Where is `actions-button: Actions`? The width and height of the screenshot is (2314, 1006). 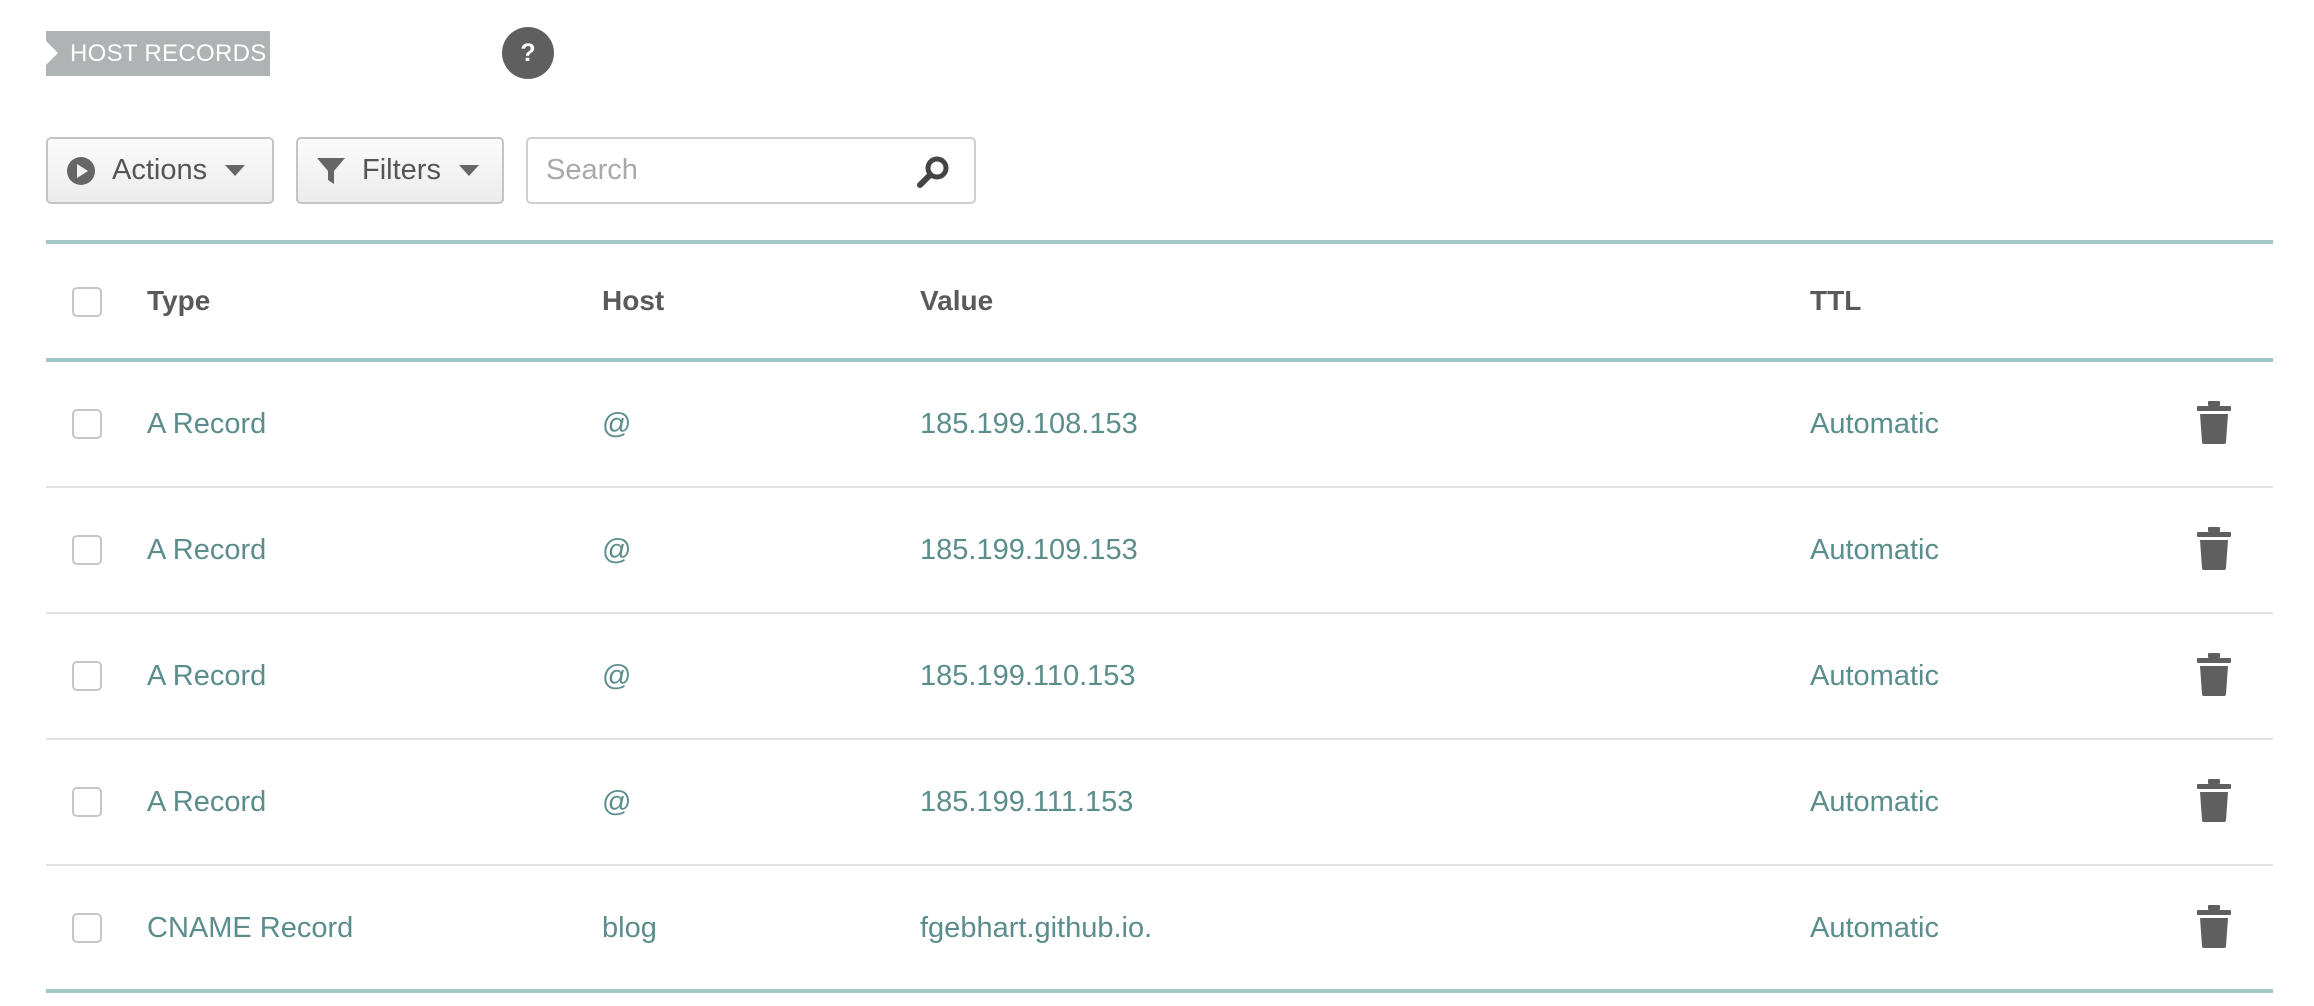 actions-button: Actions is located at coordinates (160, 170).